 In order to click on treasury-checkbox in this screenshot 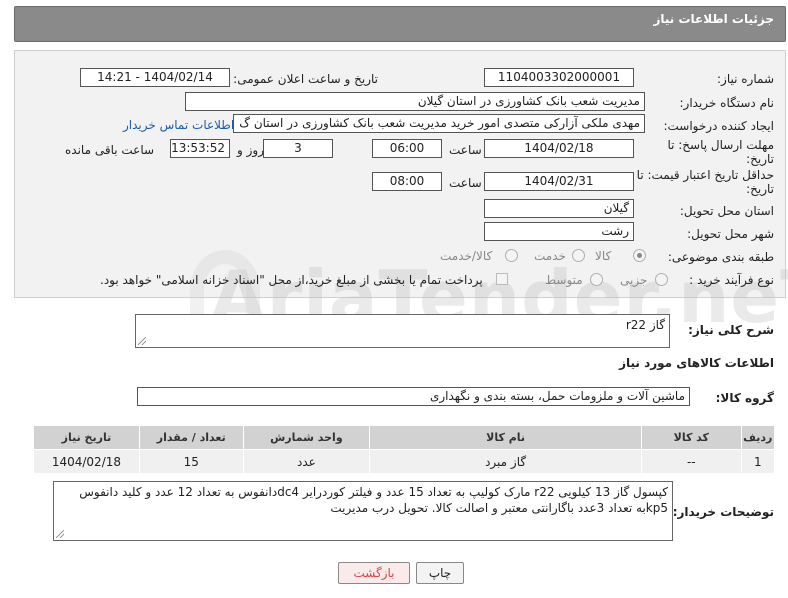, I will do `click(502, 279)`.